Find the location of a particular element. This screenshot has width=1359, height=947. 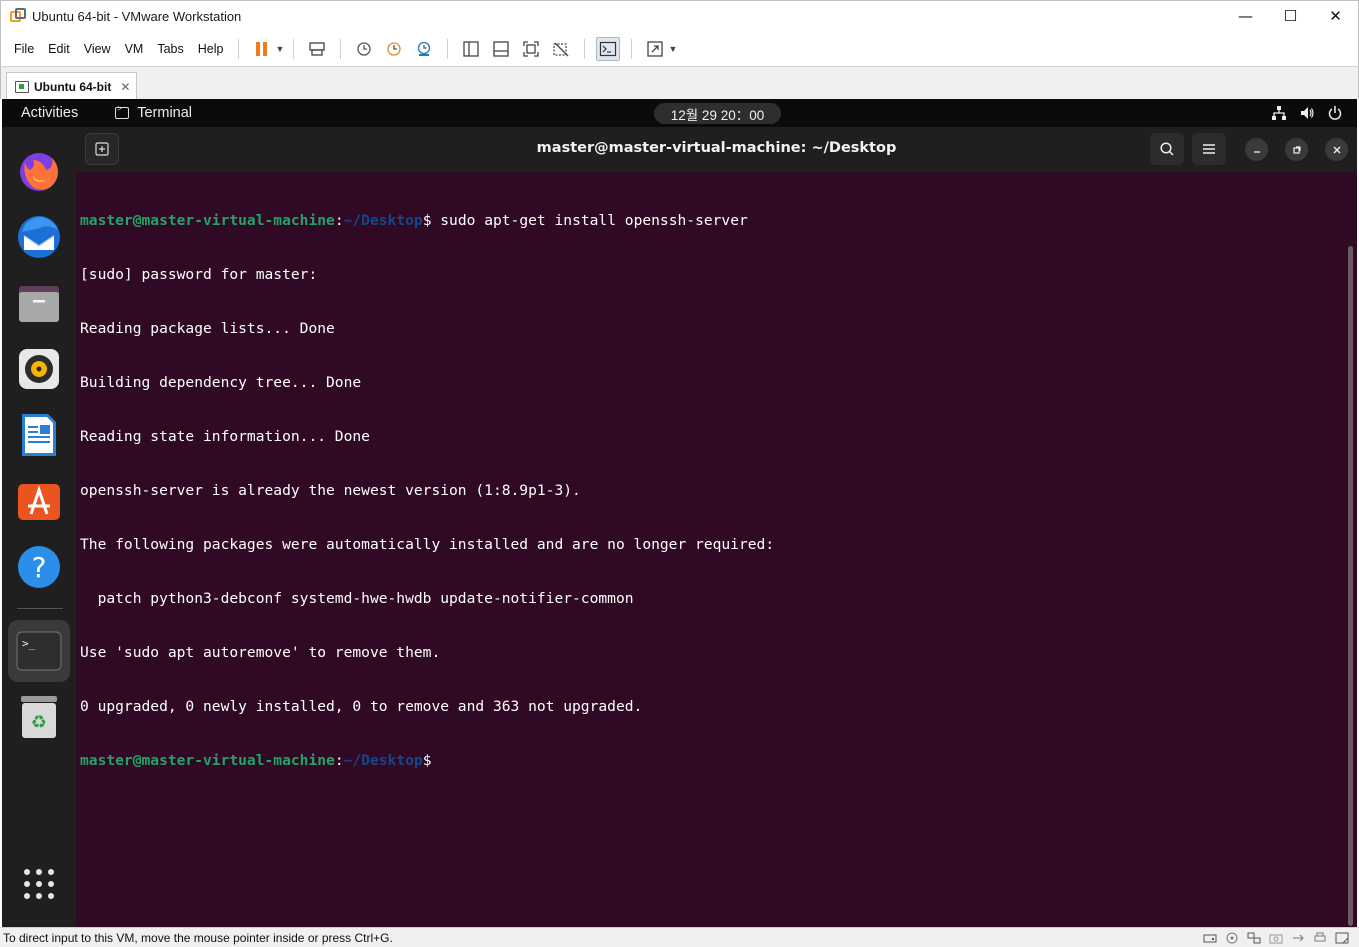

pause-icon is located at coordinates (262, 48).